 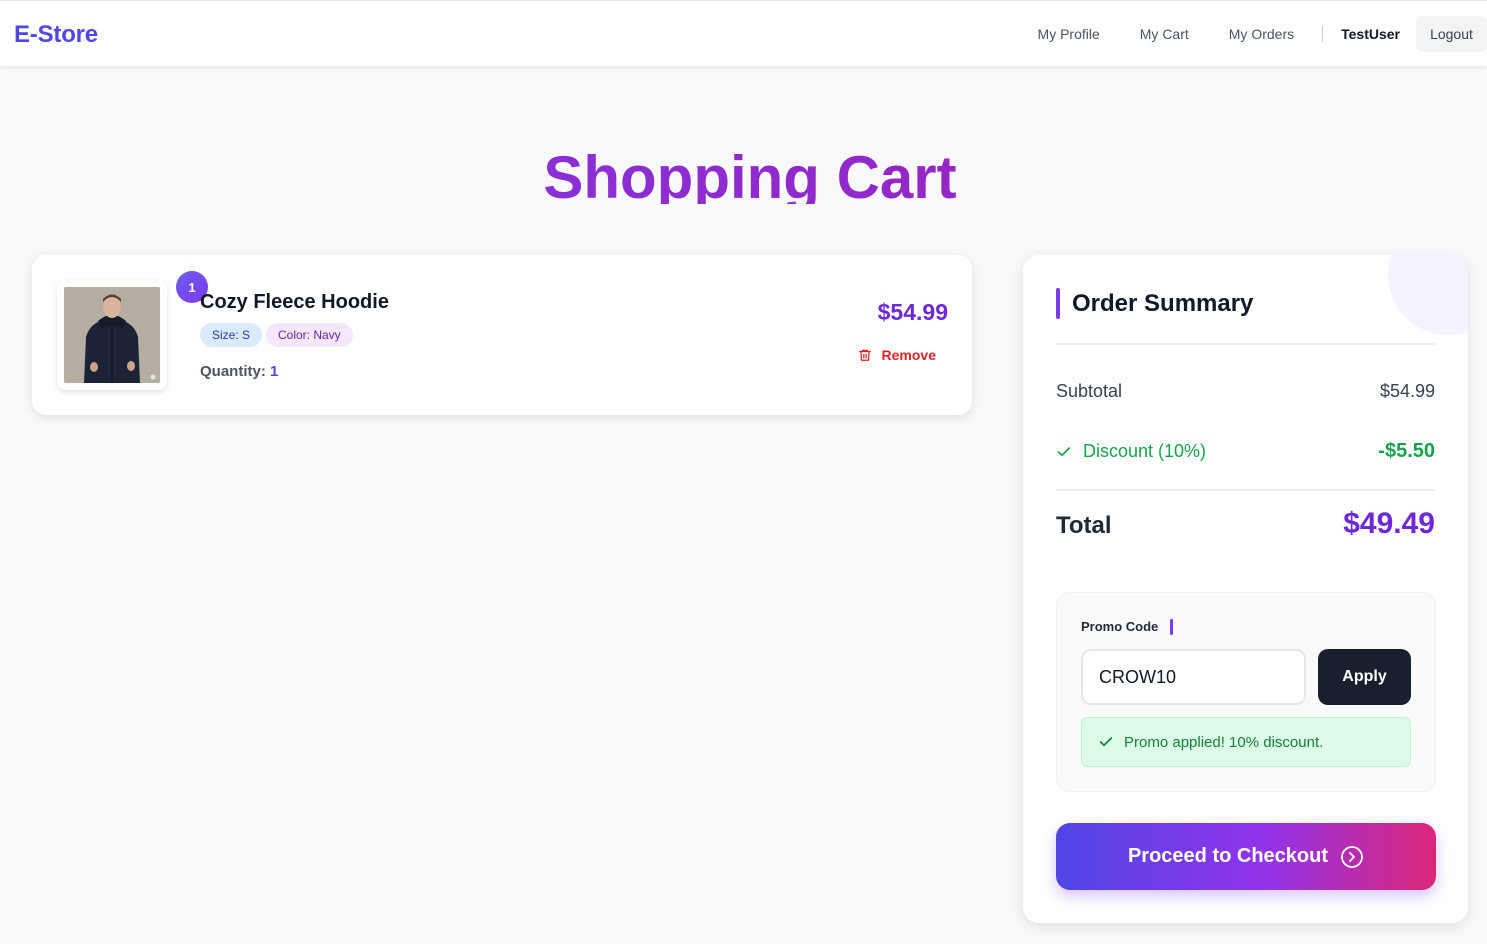 I want to click on color-chip: Color: Navy, so click(x=309, y=335).